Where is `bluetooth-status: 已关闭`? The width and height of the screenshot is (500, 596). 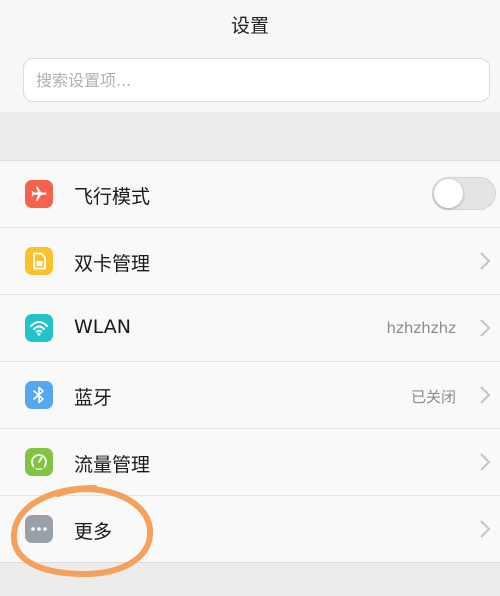
bluetooth-status: 已关闭 is located at coordinates (433, 397).